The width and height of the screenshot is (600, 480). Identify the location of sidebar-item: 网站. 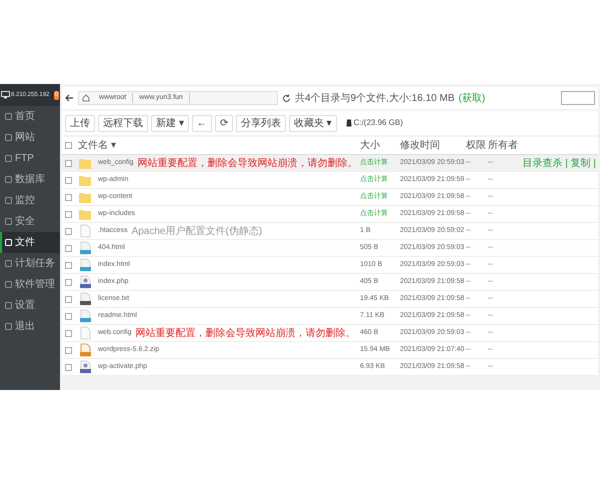
(30, 137).